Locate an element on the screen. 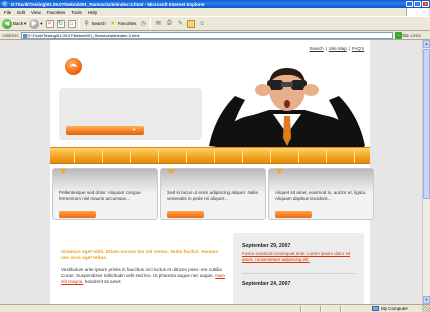 This screenshot has width=430, height=312. scroll-thumb is located at coordinates (426, 124).